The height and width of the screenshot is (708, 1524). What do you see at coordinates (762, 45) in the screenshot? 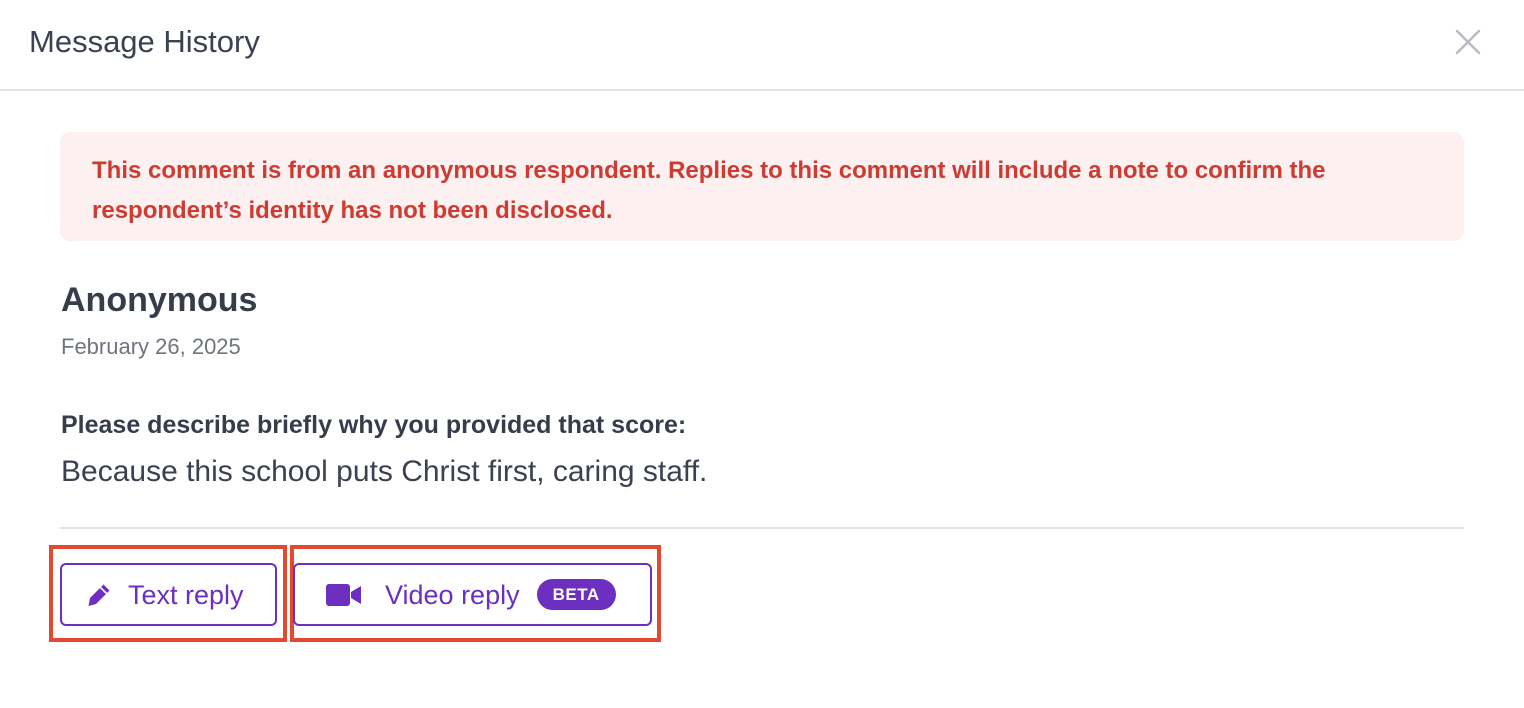
I see `modal-header: Message History` at bounding box center [762, 45].